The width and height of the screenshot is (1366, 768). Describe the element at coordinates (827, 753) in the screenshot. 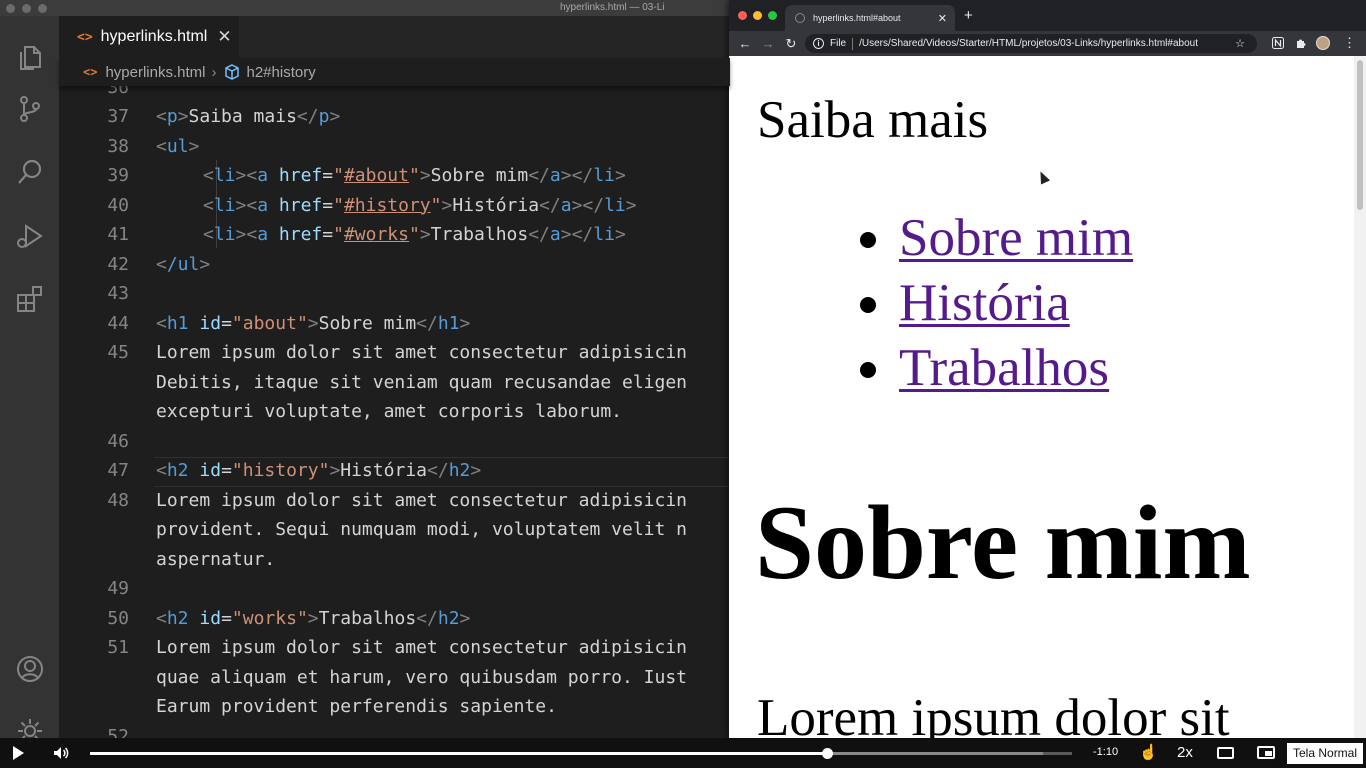

I see `video-scrubber-handle` at that location.